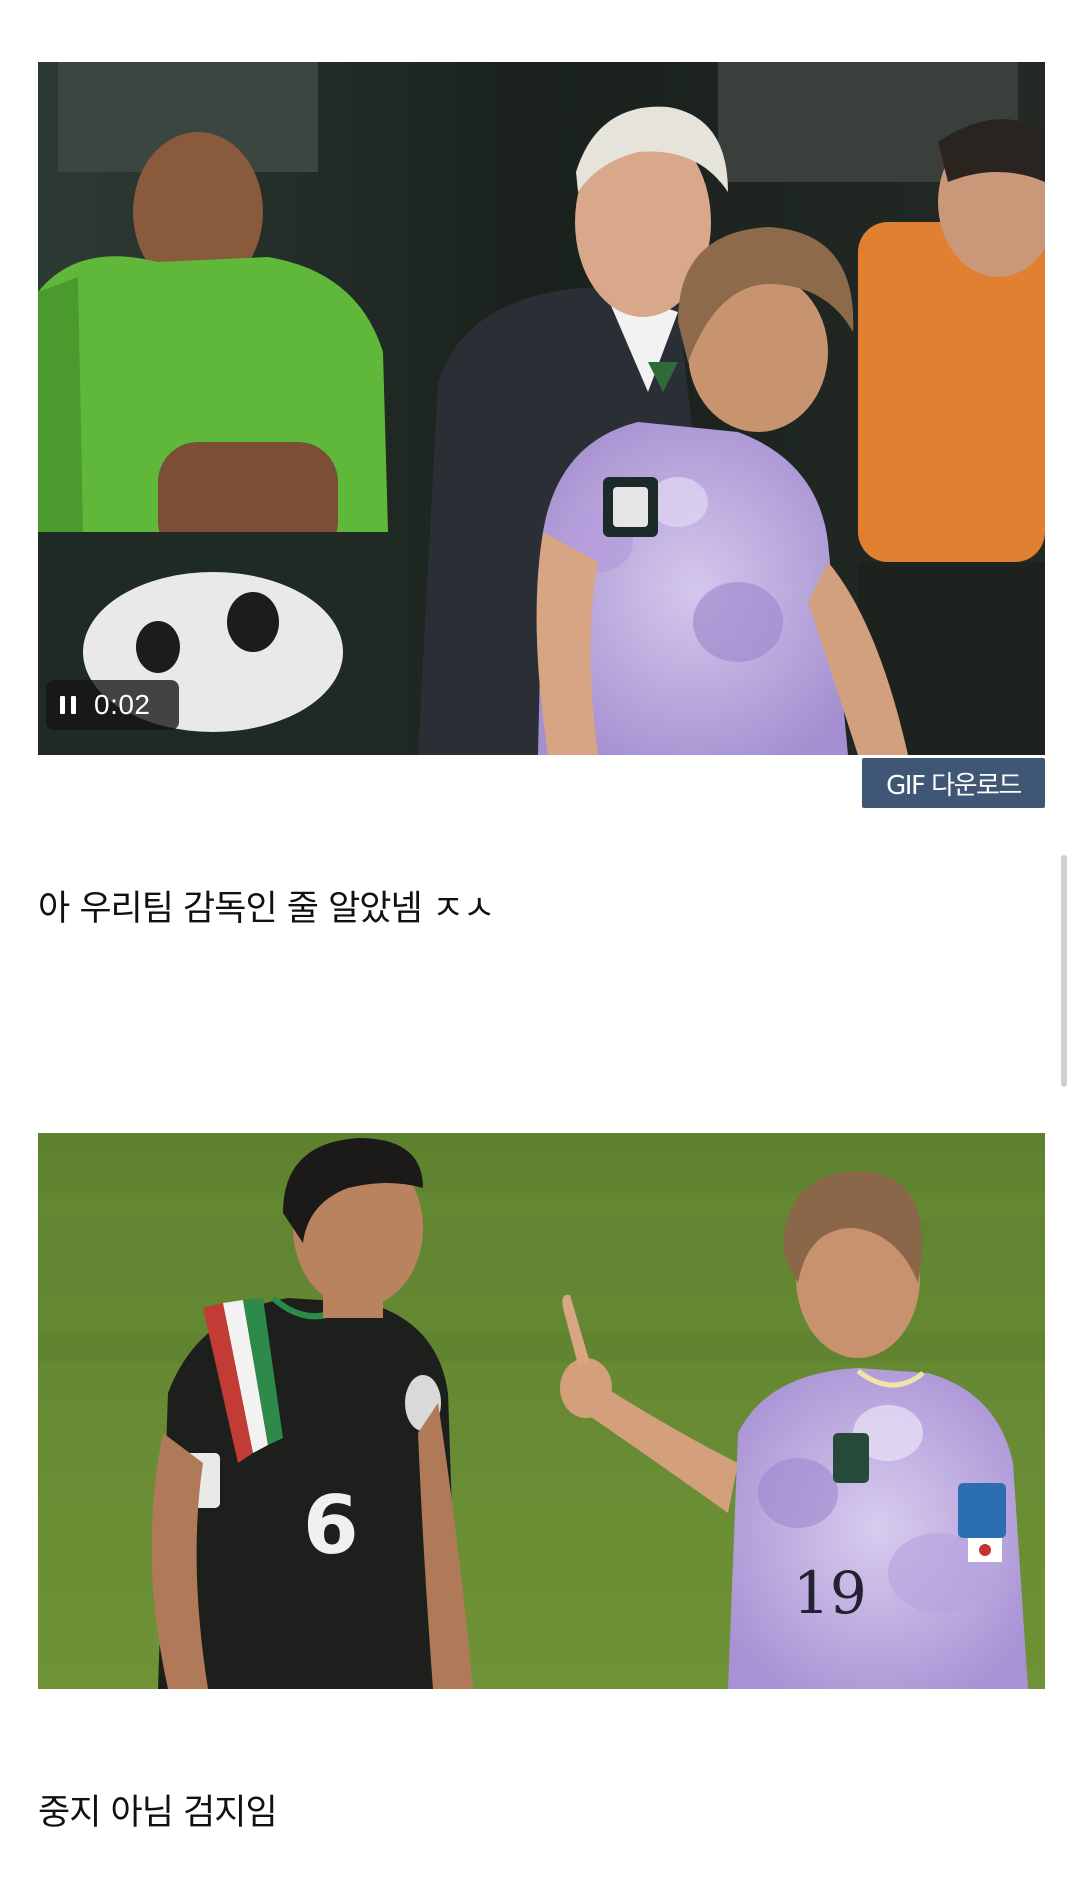 Image resolution: width=1080 pixels, height=1892 pixels. I want to click on video-play-pause-control: 0:02, so click(112, 705).